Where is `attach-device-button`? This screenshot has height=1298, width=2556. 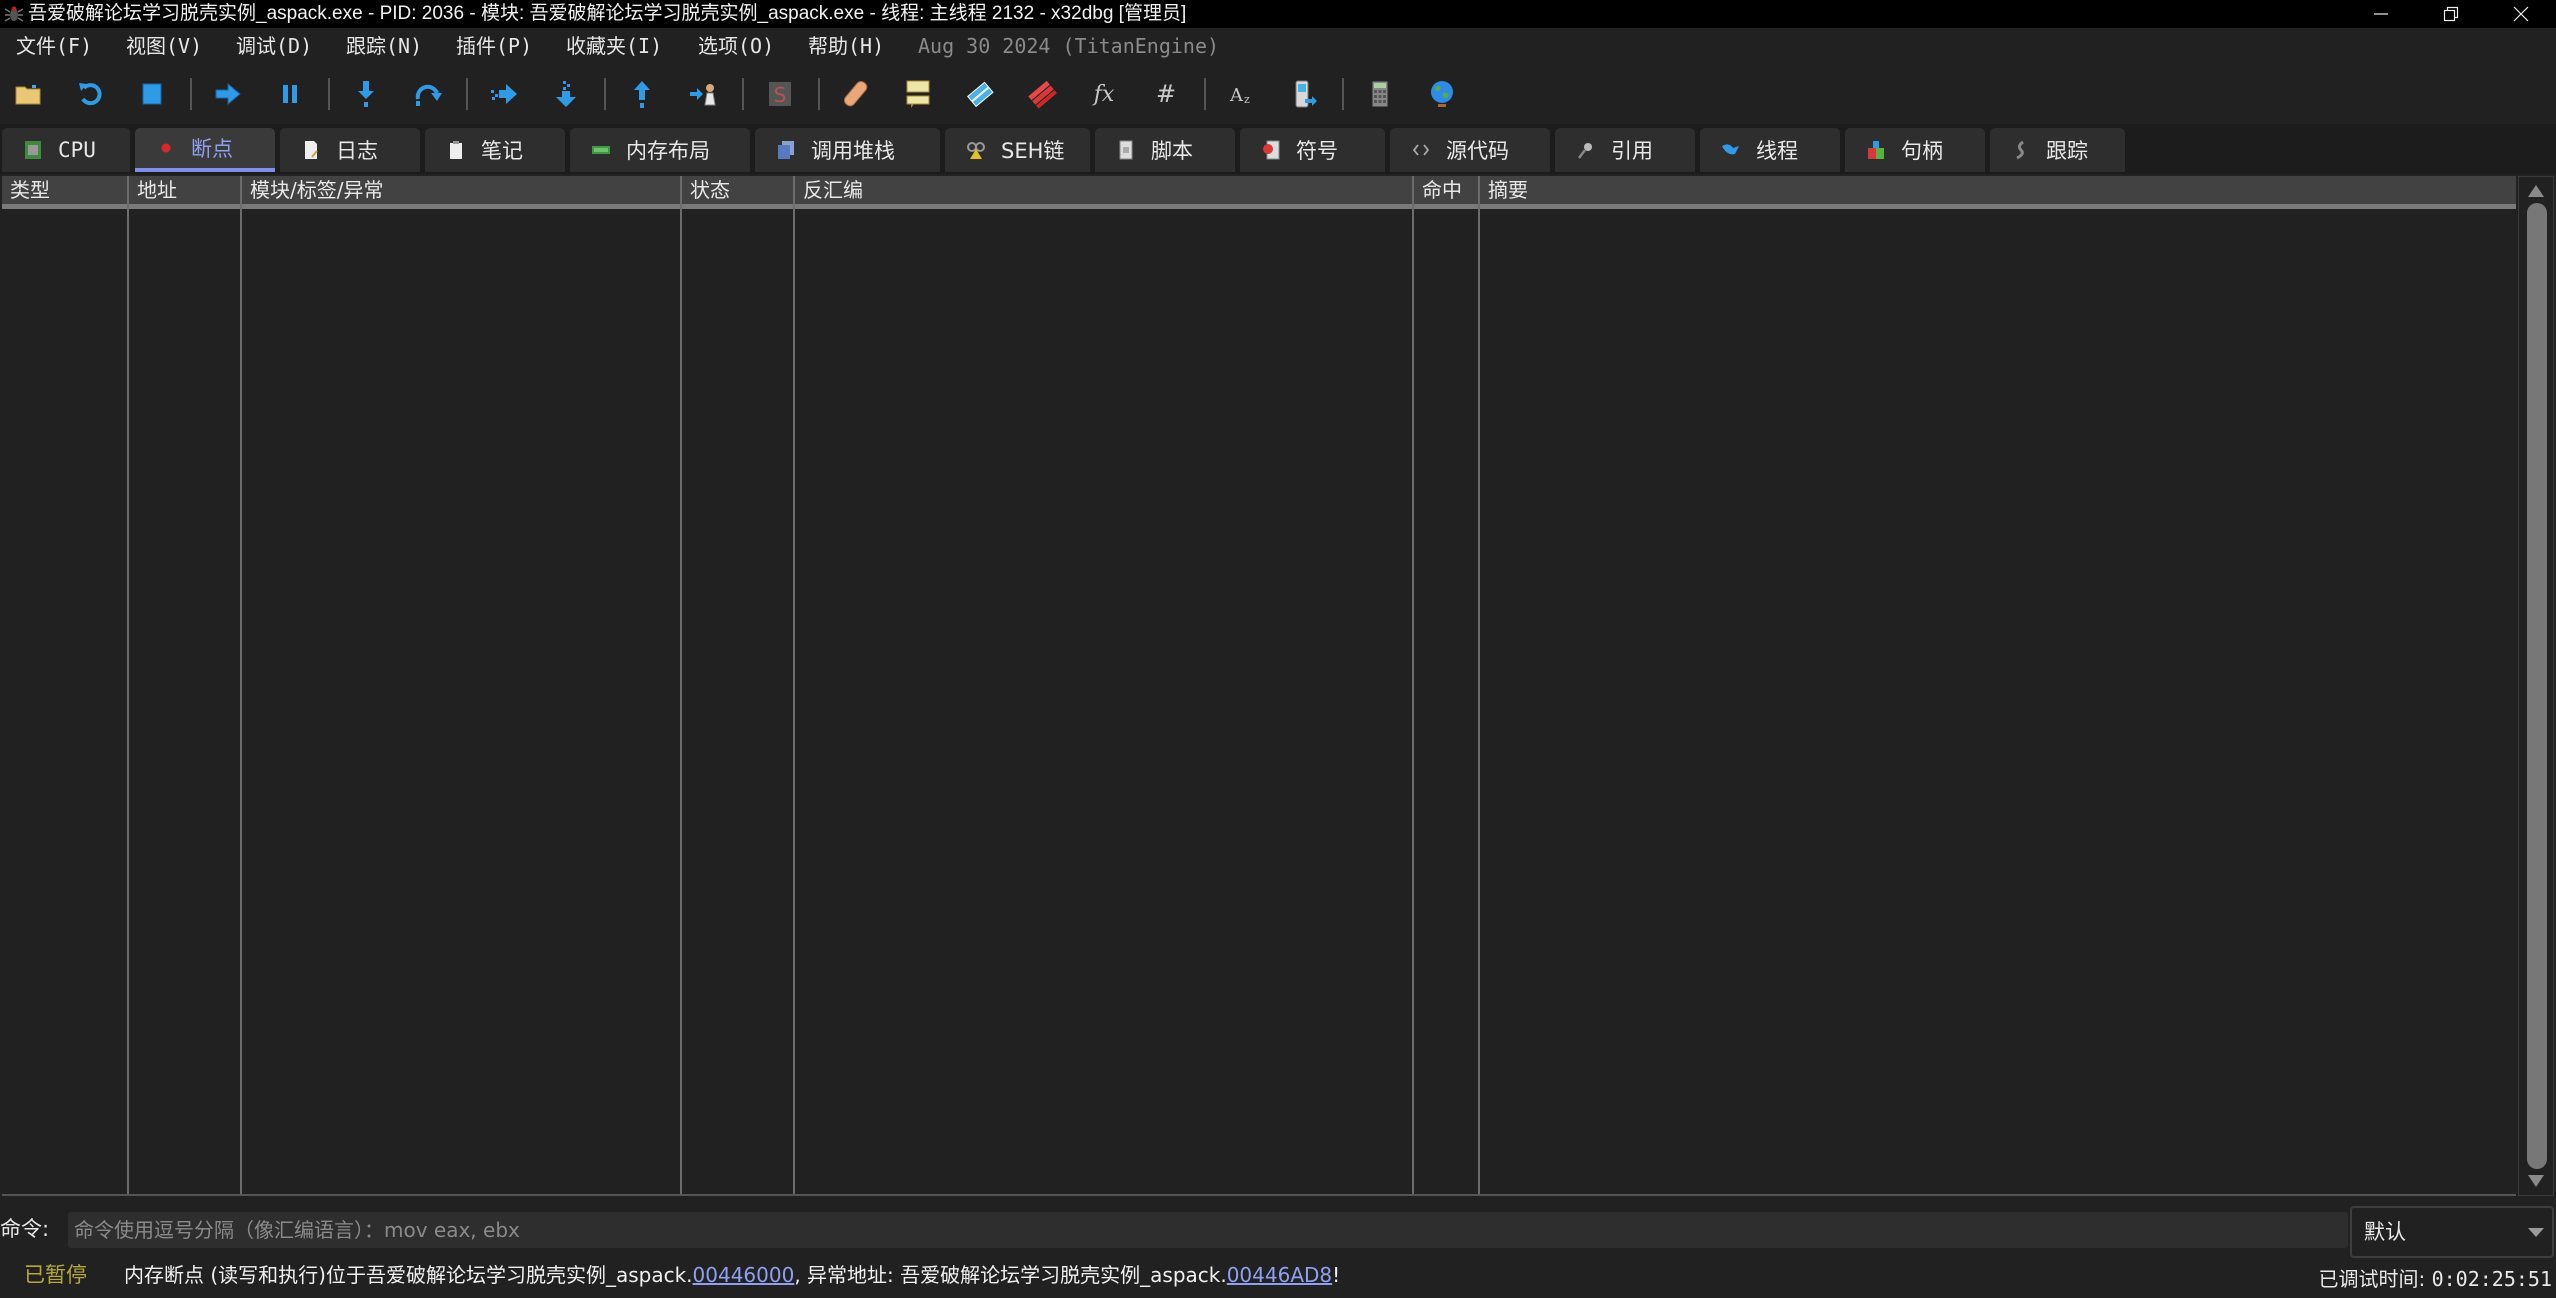 attach-device-button is located at coordinates (1304, 94).